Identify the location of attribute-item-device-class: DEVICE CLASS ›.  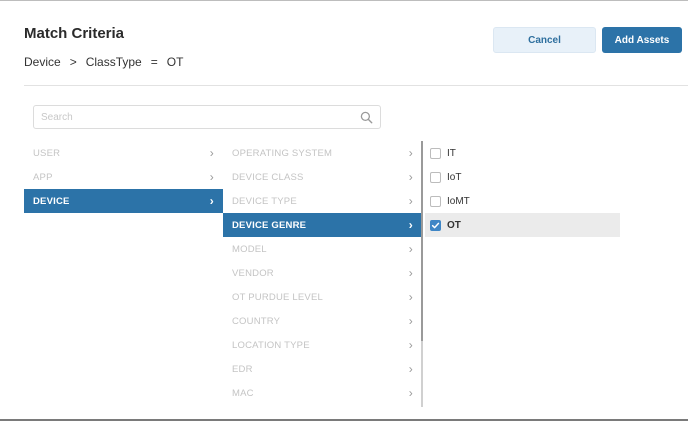
(322, 177).